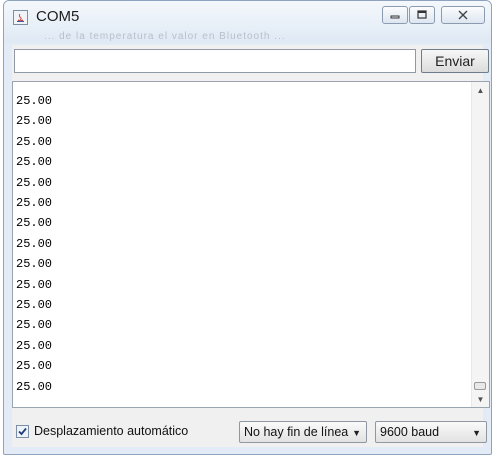 This screenshot has height=460, width=496. I want to click on vertical-scrollbar: ▲ ▼, so click(480, 244).